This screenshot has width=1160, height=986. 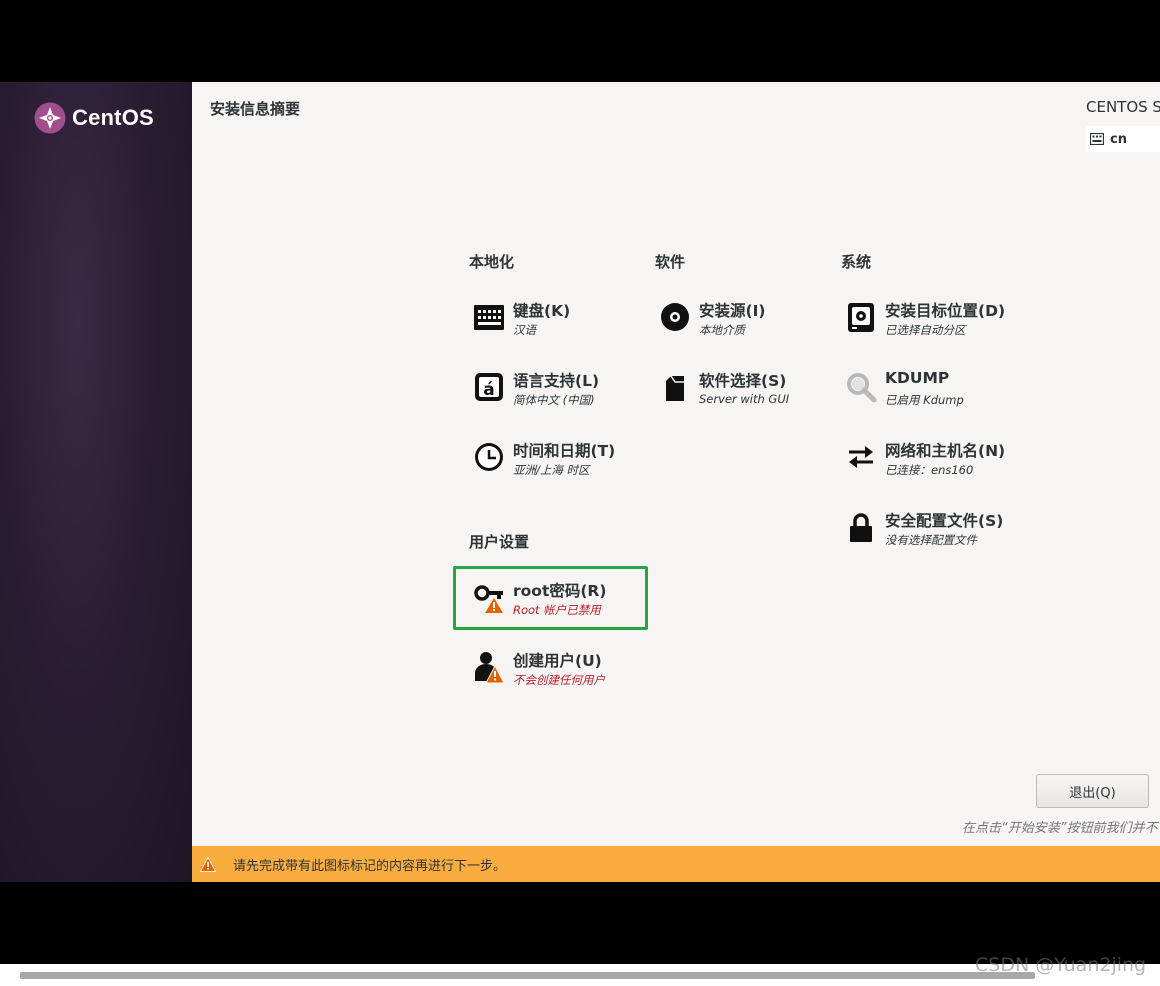 I want to click on keyboard-layout-indicator: cn, so click(x=1123, y=139).